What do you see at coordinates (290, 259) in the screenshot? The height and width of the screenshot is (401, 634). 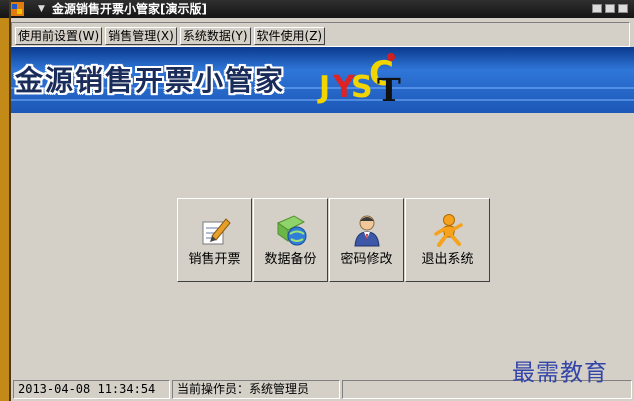 I see `data-backup-label: 数据备份` at bounding box center [290, 259].